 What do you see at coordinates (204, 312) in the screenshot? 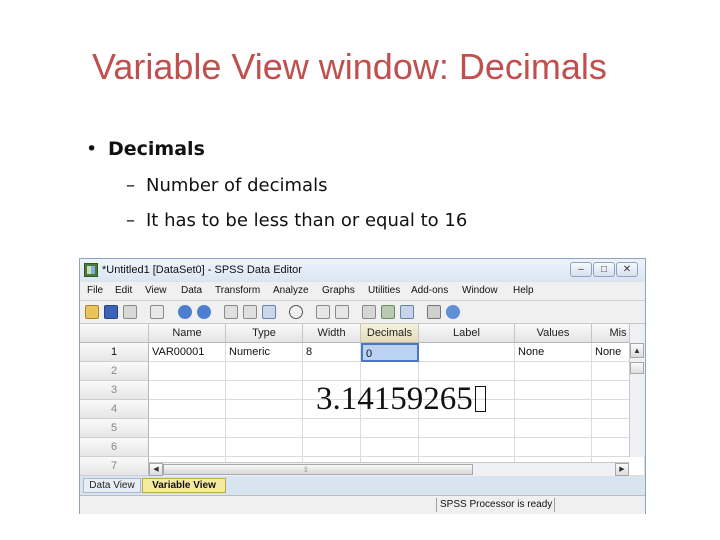
I see `redo-icon` at bounding box center [204, 312].